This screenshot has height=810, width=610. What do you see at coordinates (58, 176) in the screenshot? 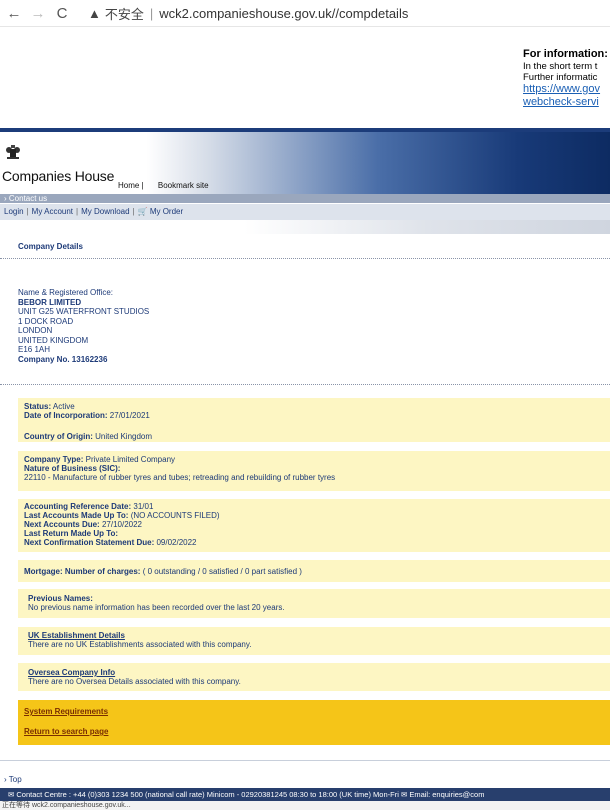
I see `brand-name: Companies House` at bounding box center [58, 176].